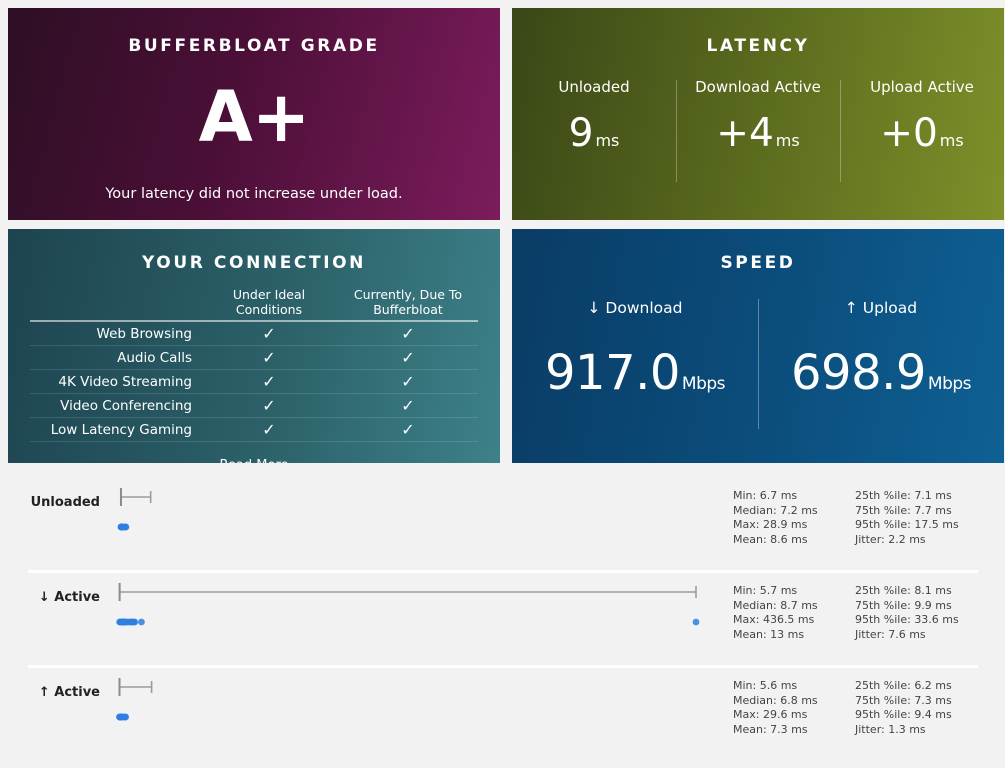  What do you see at coordinates (770, 729) in the screenshot?
I see `stat-line: Mean: 7.3 ms` at bounding box center [770, 729].